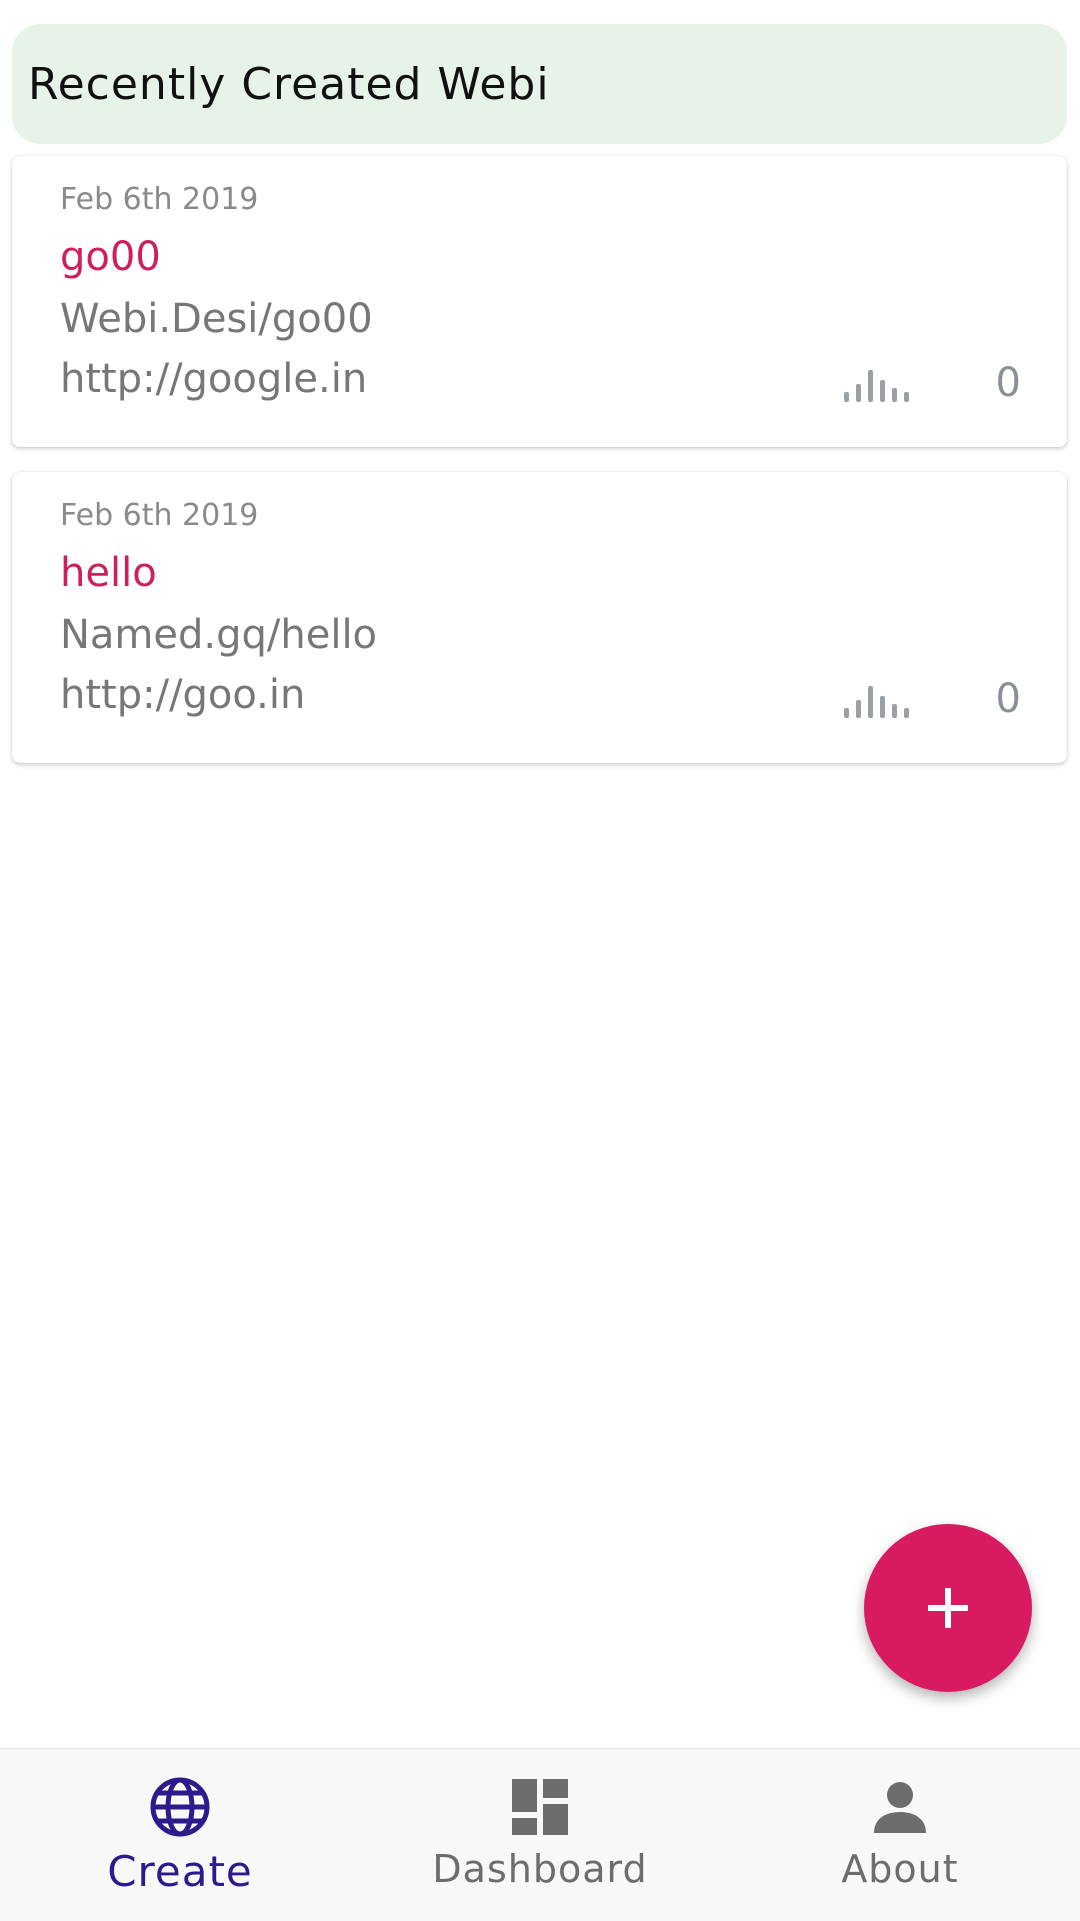 The image size is (1080, 1921). I want to click on globe-icon, so click(180, 1807).